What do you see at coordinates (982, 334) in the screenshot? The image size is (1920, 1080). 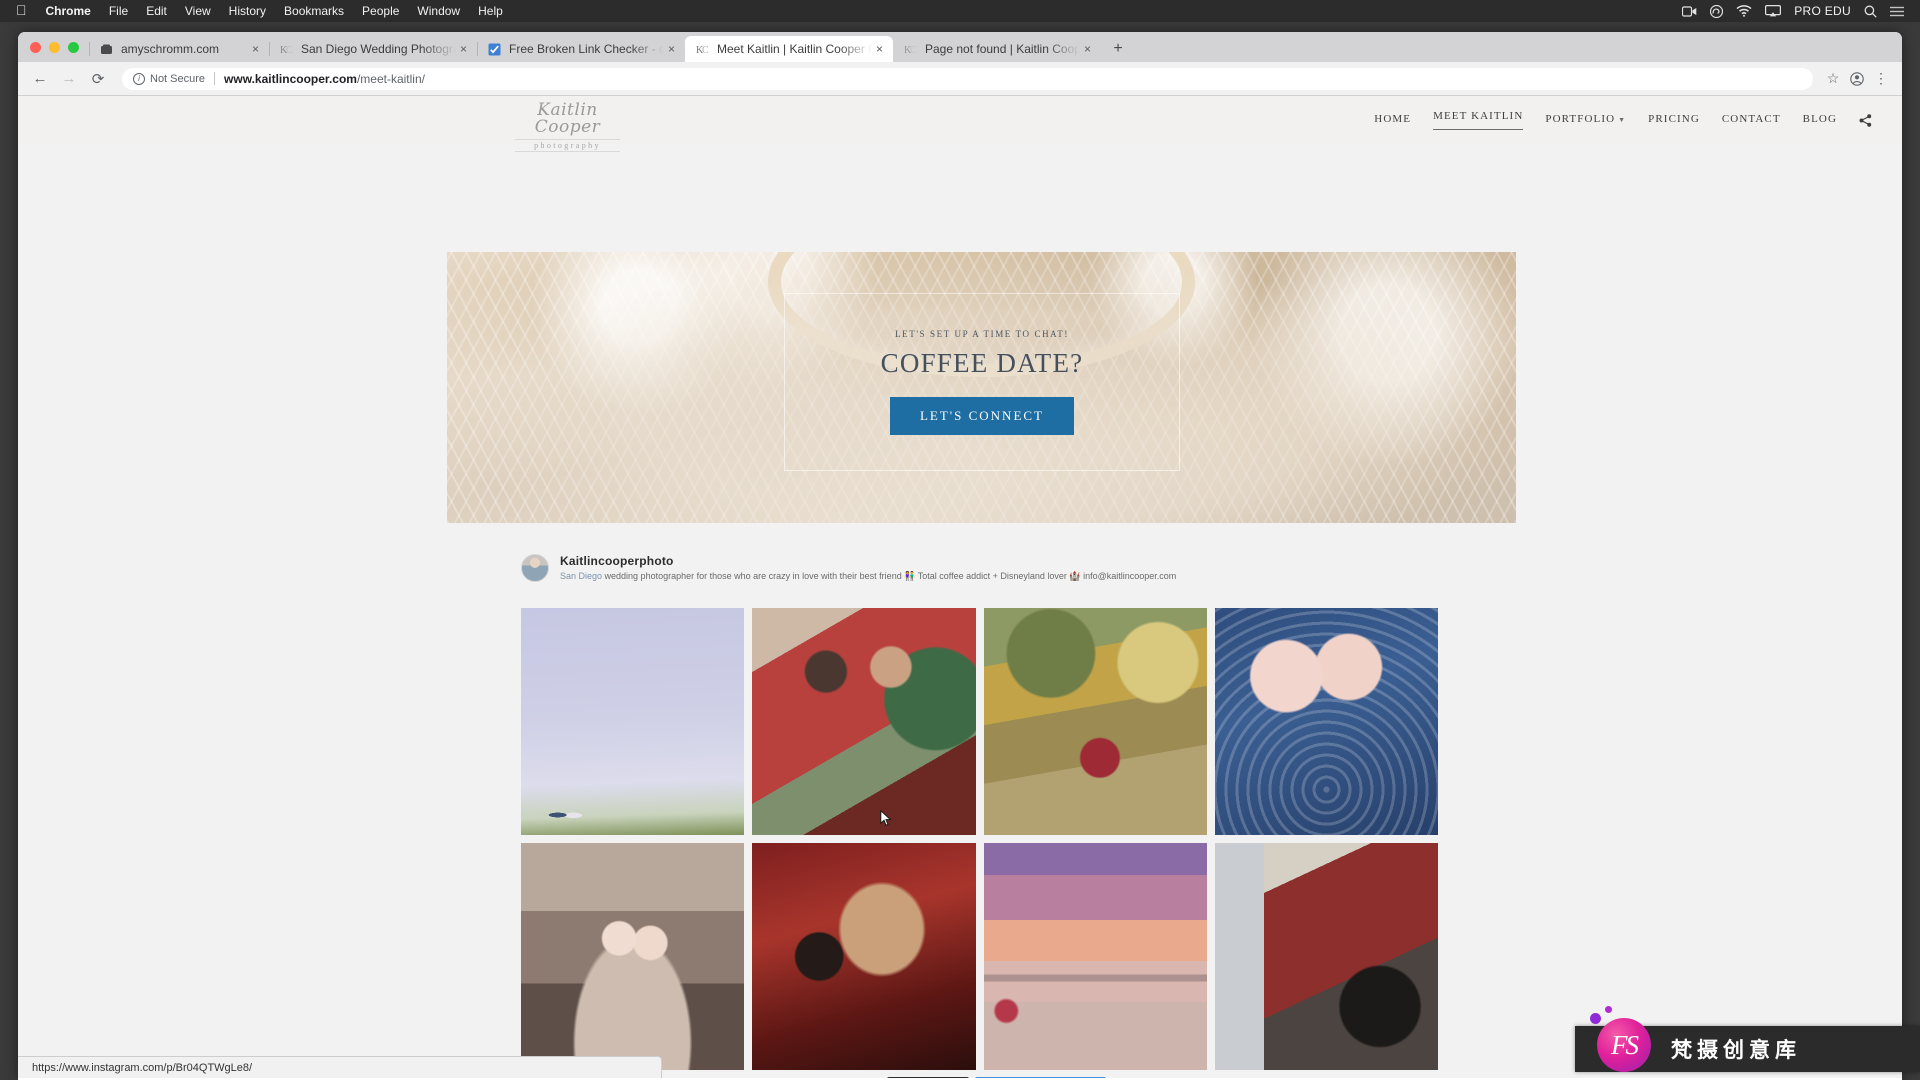 I see `hero-kicker-text: LET'S SET UP A TIME TO CHAT!` at bounding box center [982, 334].